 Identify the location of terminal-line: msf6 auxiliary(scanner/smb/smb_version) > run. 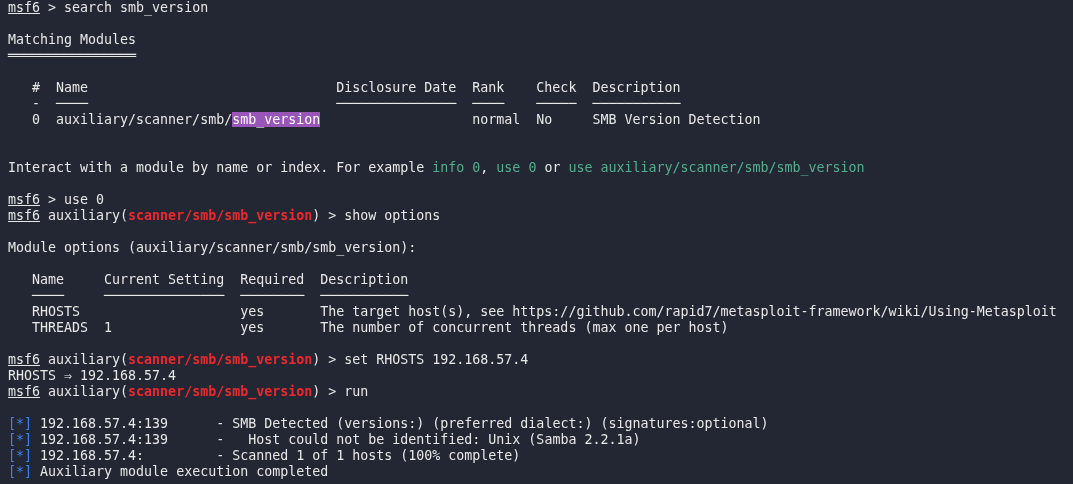
(188, 392).